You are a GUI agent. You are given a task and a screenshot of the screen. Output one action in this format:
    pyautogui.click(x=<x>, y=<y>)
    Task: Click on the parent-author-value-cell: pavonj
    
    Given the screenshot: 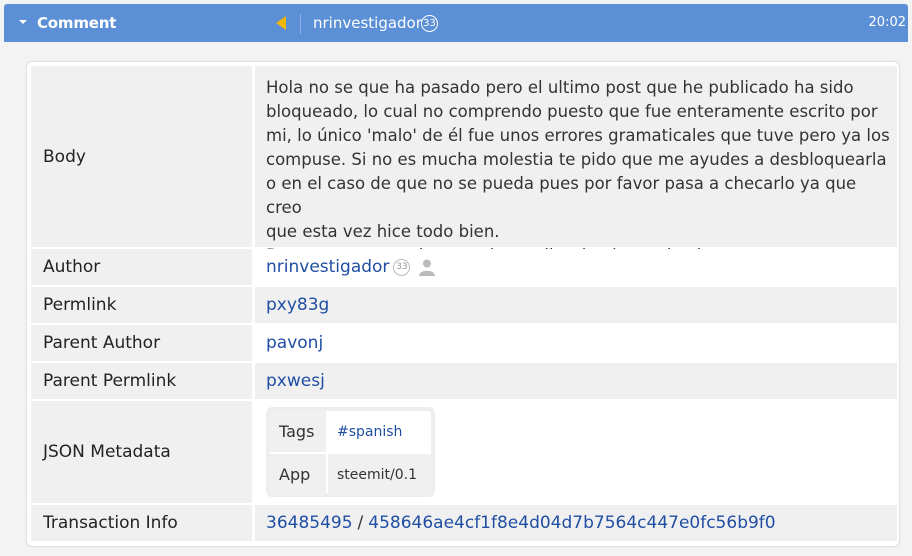 What is the action you would take?
    pyautogui.click(x=576, y=343)
    